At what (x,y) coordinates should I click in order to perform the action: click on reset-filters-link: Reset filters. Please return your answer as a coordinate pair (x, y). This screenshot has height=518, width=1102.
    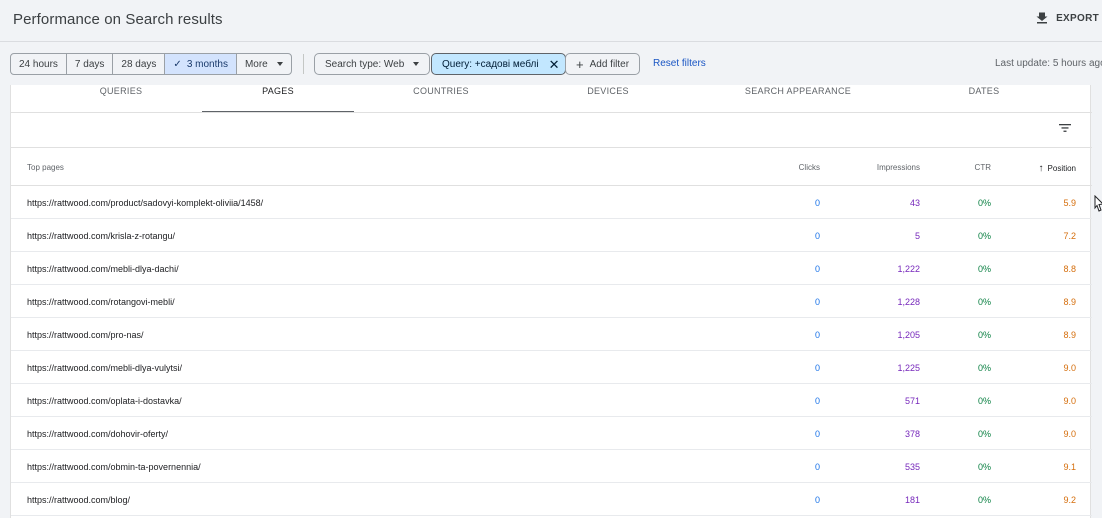
    Looking at the image, I should click on (679, 63).